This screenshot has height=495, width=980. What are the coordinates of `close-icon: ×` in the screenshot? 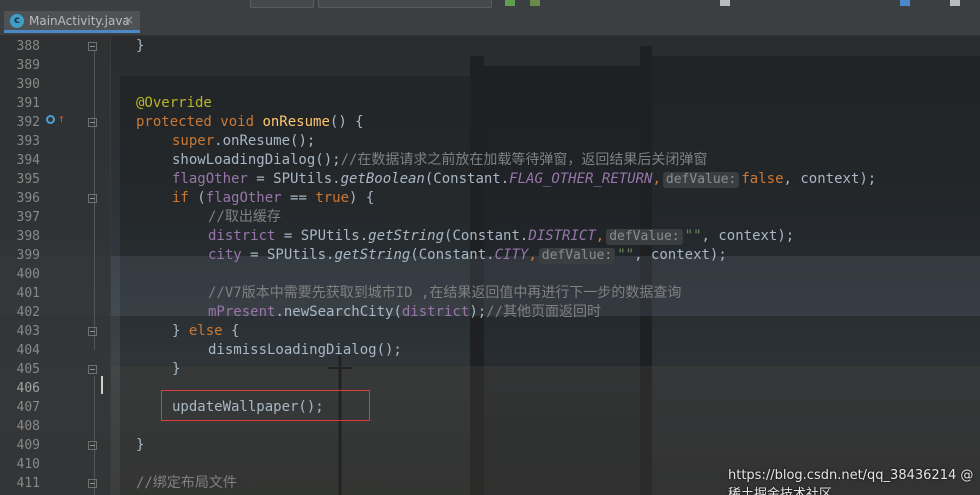 It's located at (129, 20).